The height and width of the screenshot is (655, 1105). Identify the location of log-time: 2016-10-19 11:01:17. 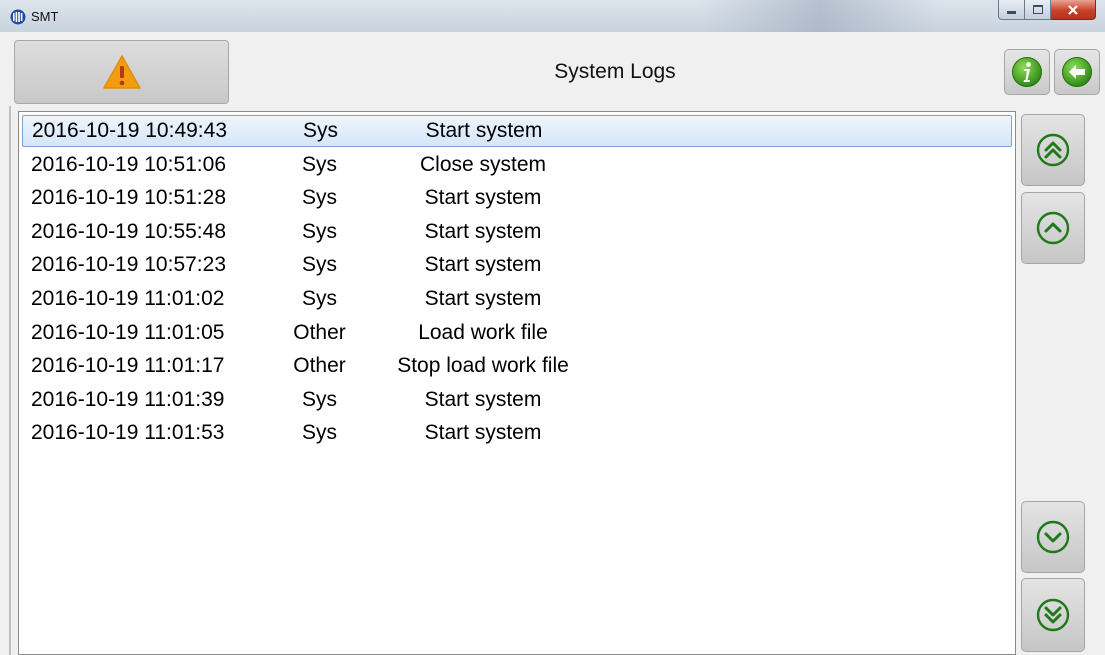
(128, 366).